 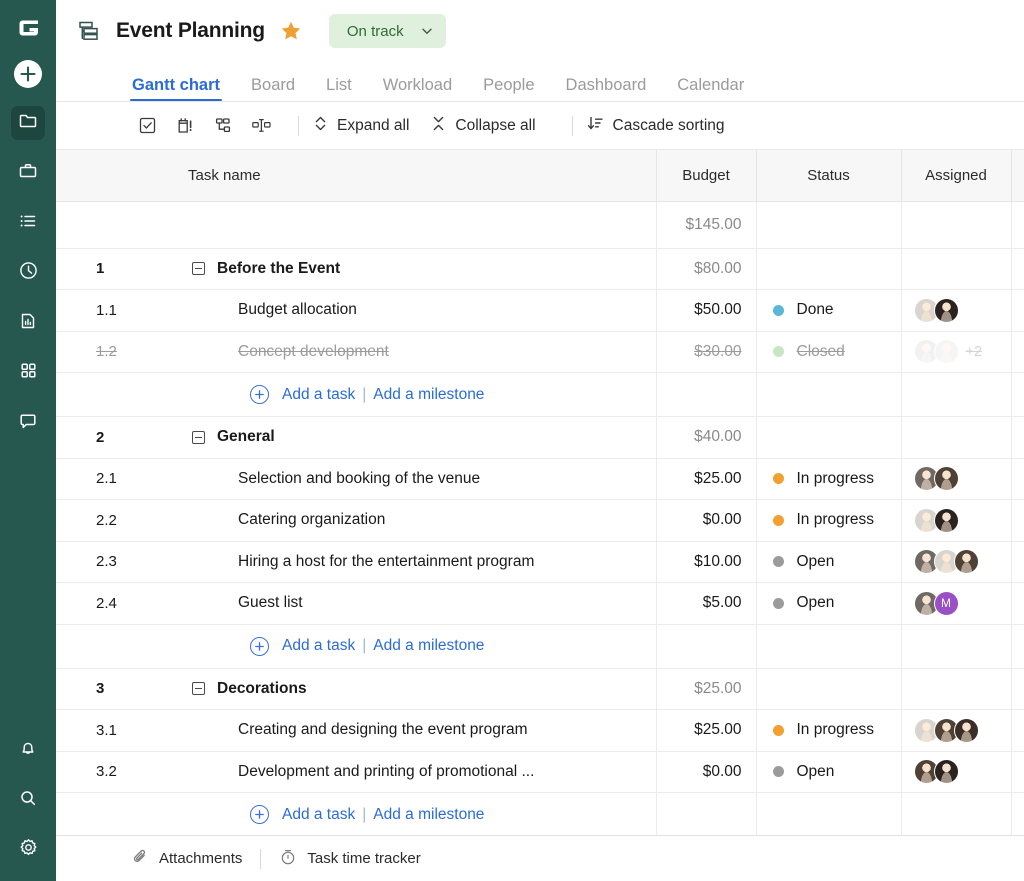 I want to click on row-budget: $5.00, so click(x=706, y=603).